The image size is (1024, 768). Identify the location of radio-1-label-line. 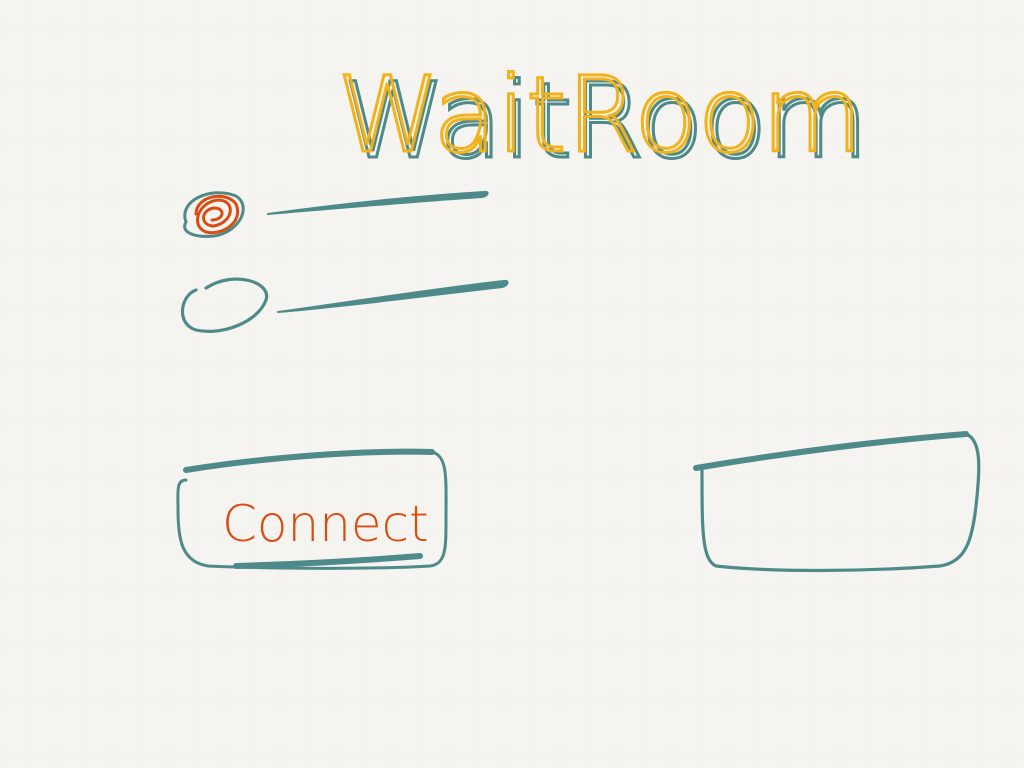
(378, 202).